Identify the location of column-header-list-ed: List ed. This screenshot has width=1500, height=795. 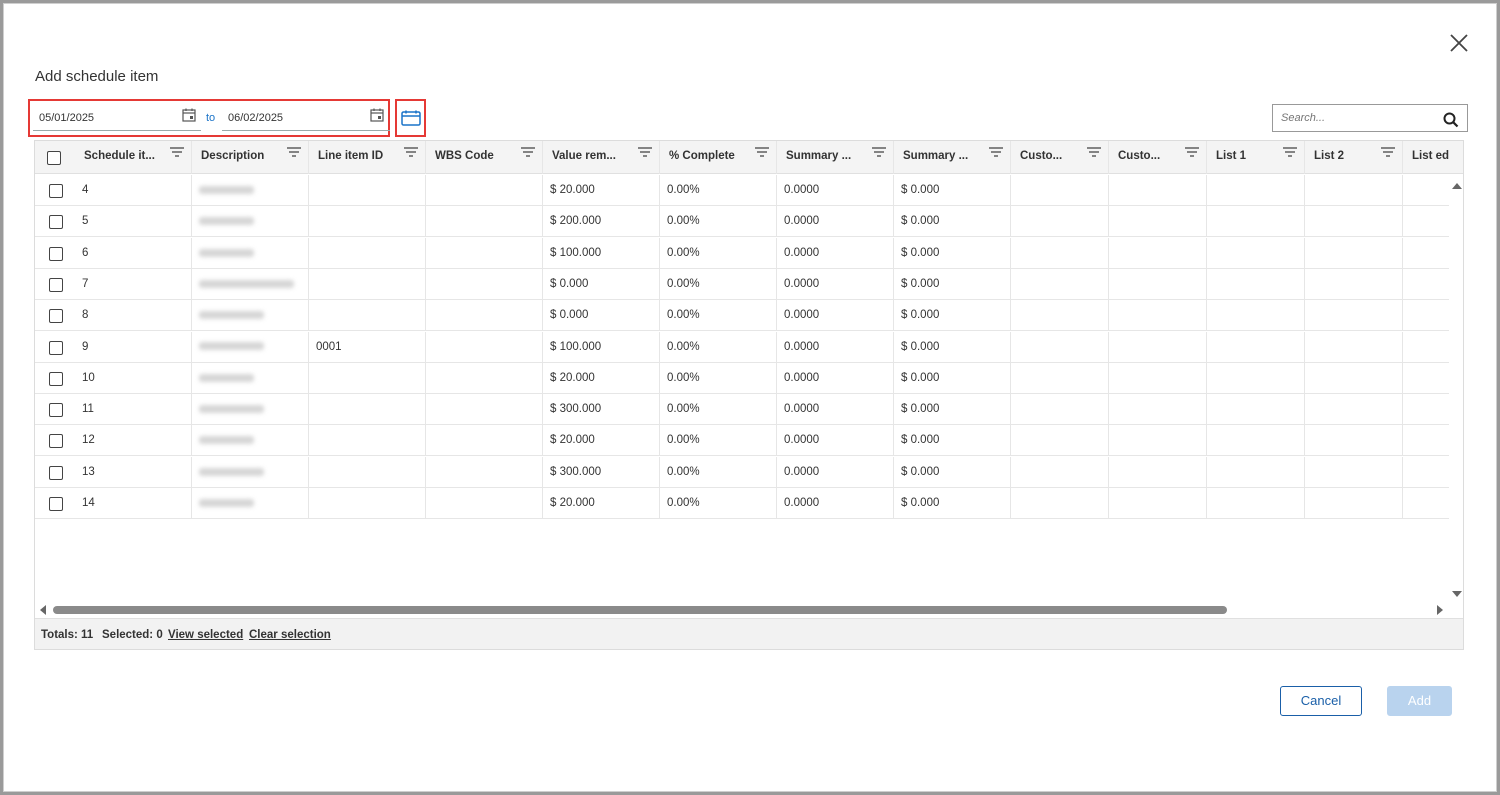
(1433, 157).